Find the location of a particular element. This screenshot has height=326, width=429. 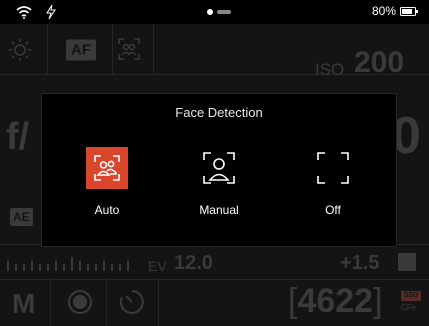

page-dot is located at coordinates (224, 12).